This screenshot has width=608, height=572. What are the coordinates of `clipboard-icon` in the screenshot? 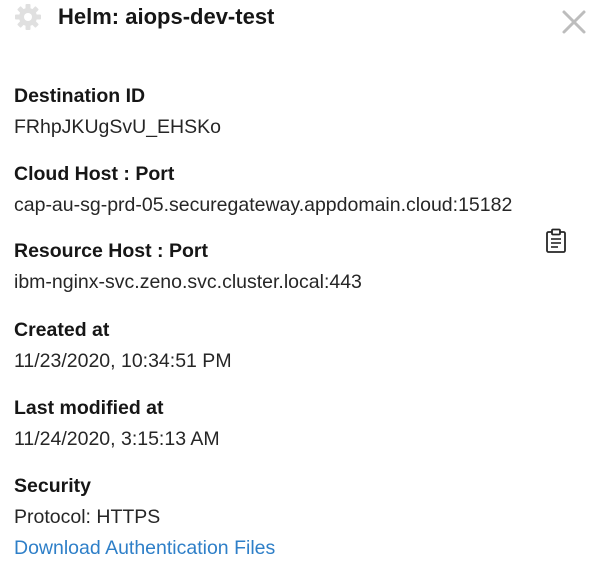 It's located at (556, 241).